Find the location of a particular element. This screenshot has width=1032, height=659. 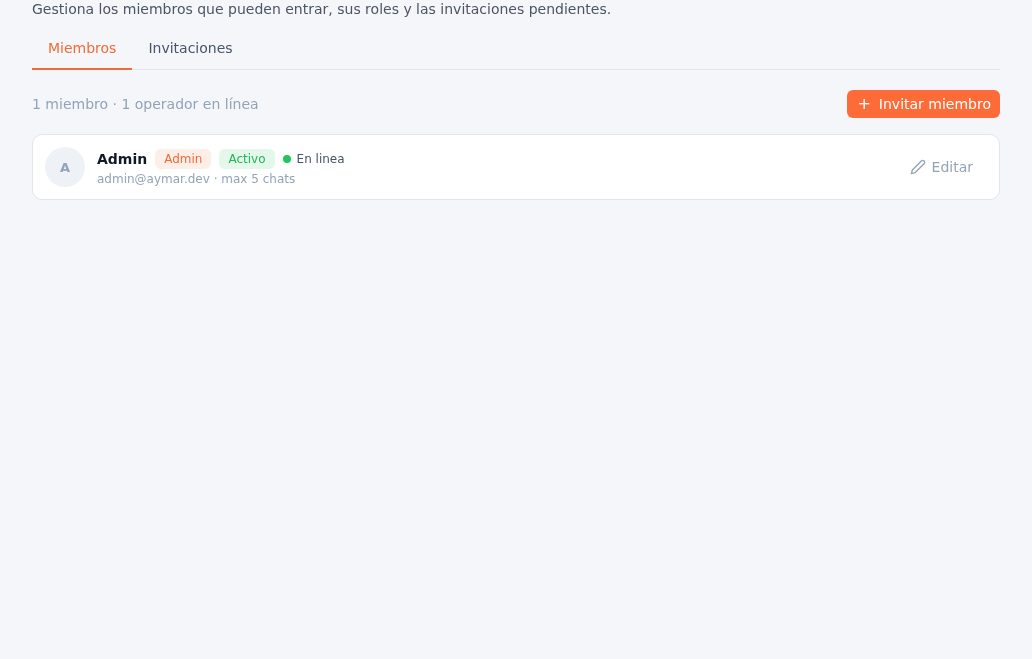

tab: Invitaciones is located at coordinates (190, 49).